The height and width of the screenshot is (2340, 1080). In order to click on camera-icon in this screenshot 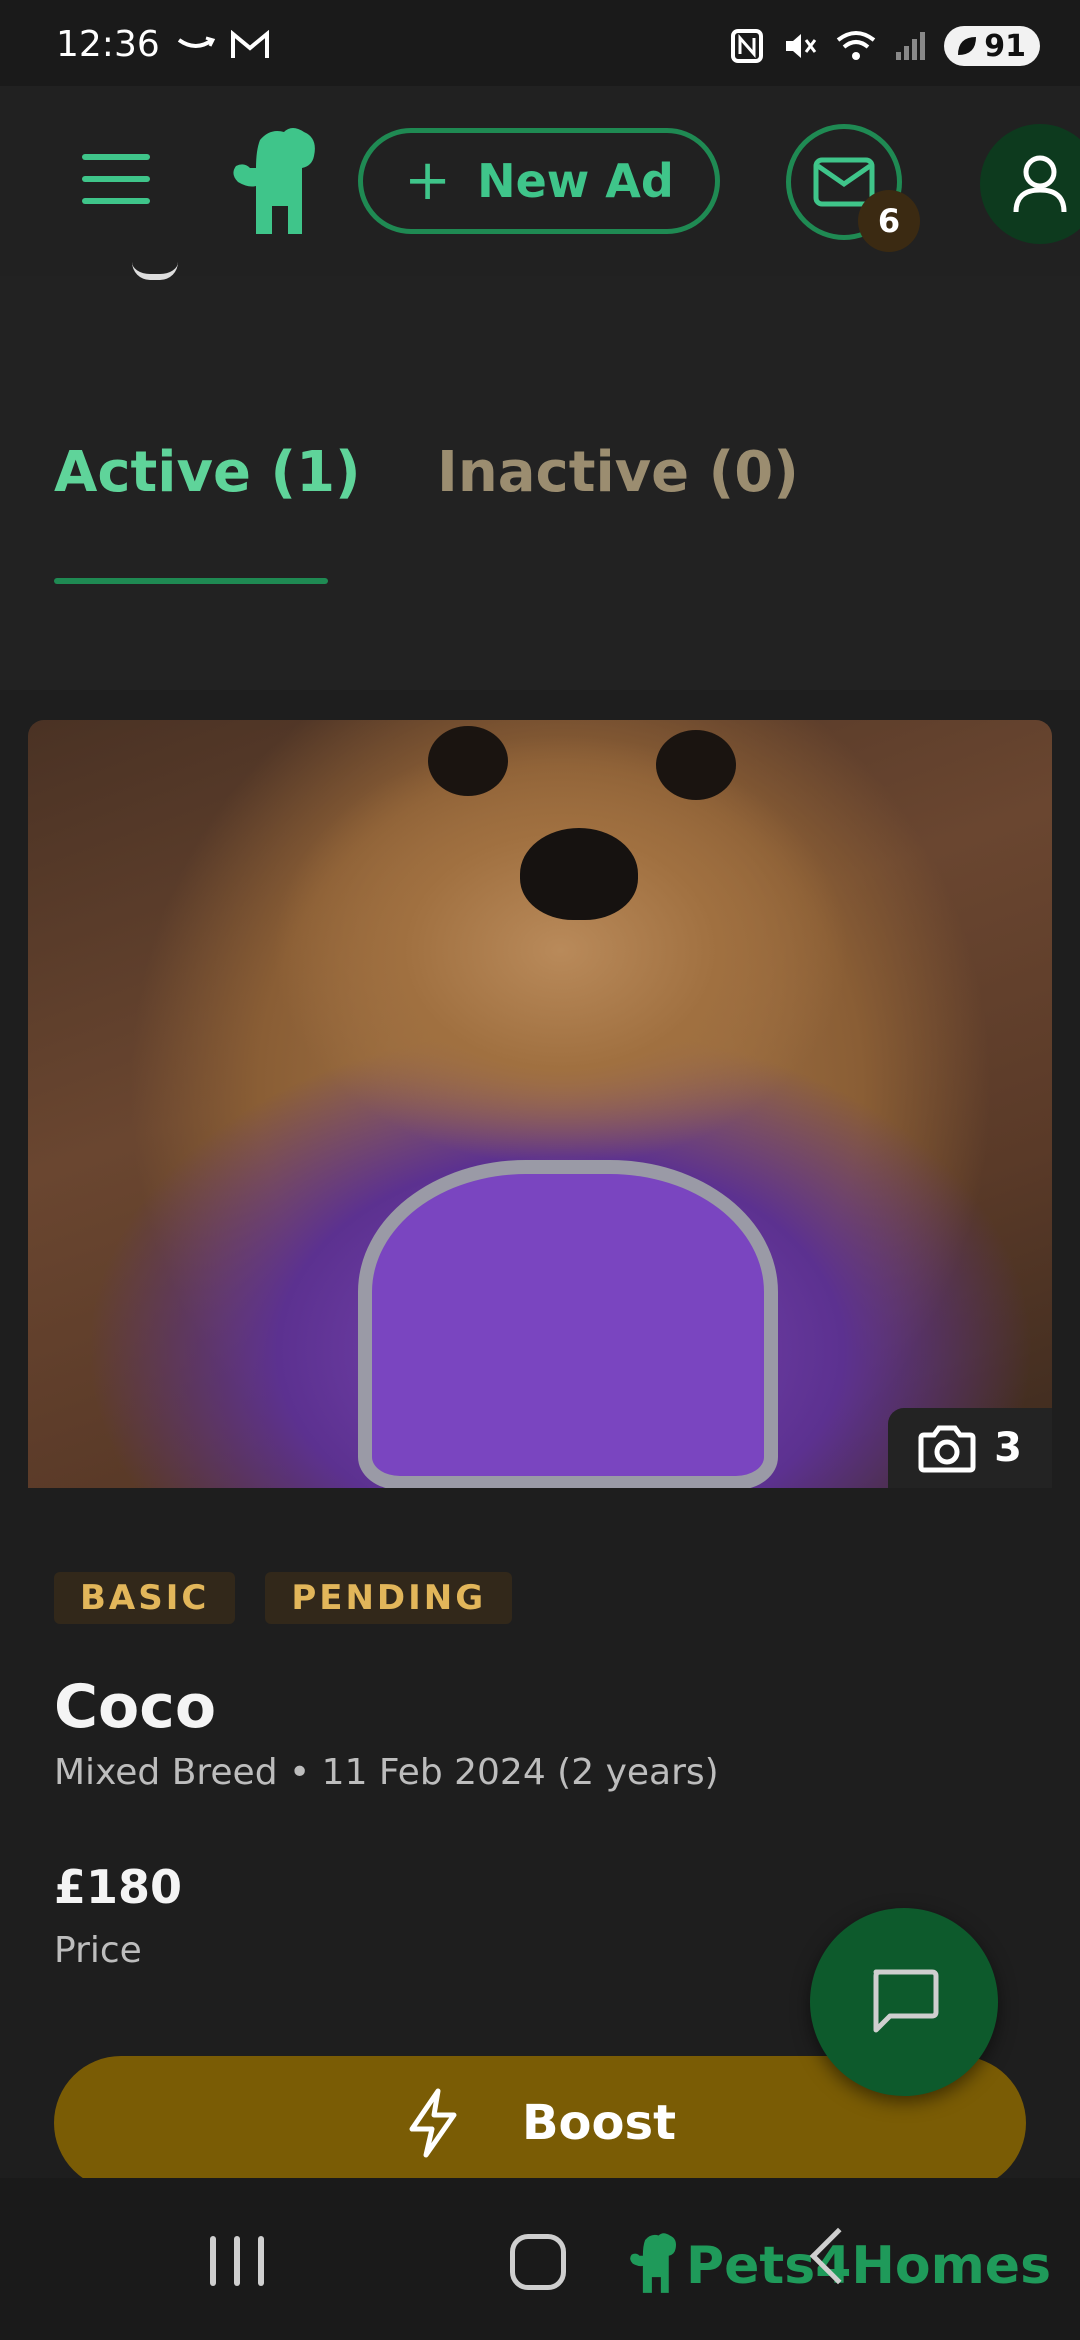, I will do `click(947, 1449)`.